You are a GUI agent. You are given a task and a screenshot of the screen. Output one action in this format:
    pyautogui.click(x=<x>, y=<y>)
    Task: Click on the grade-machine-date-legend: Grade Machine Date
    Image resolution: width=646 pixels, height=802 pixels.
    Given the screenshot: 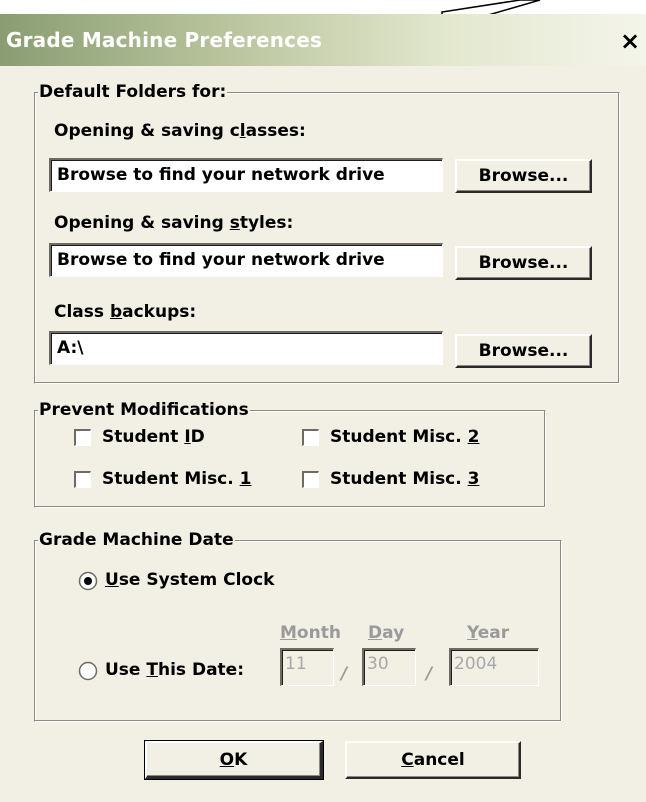 What is the action you would take?
    pyautogui.click(x=136, y=540)
    